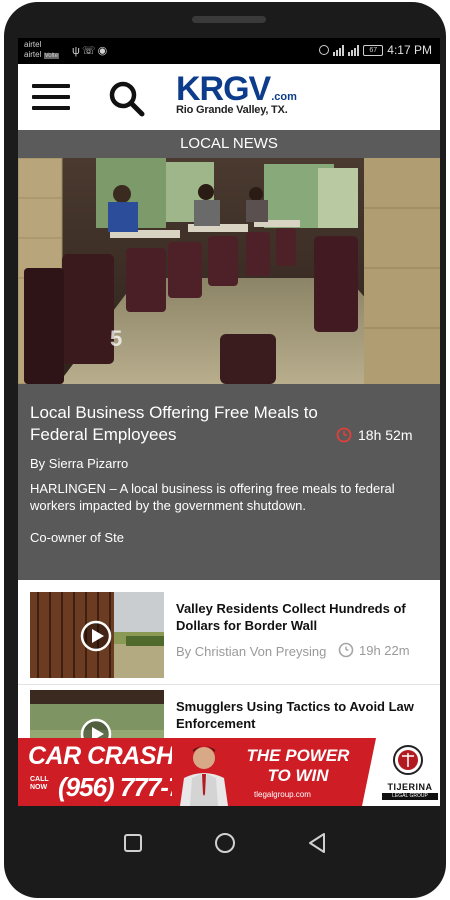 The width and height of the screenshot is (450, 900). Describe the element at coordinates (103, 51) in the screenshot. I see `message-icon: ◉` at that location.